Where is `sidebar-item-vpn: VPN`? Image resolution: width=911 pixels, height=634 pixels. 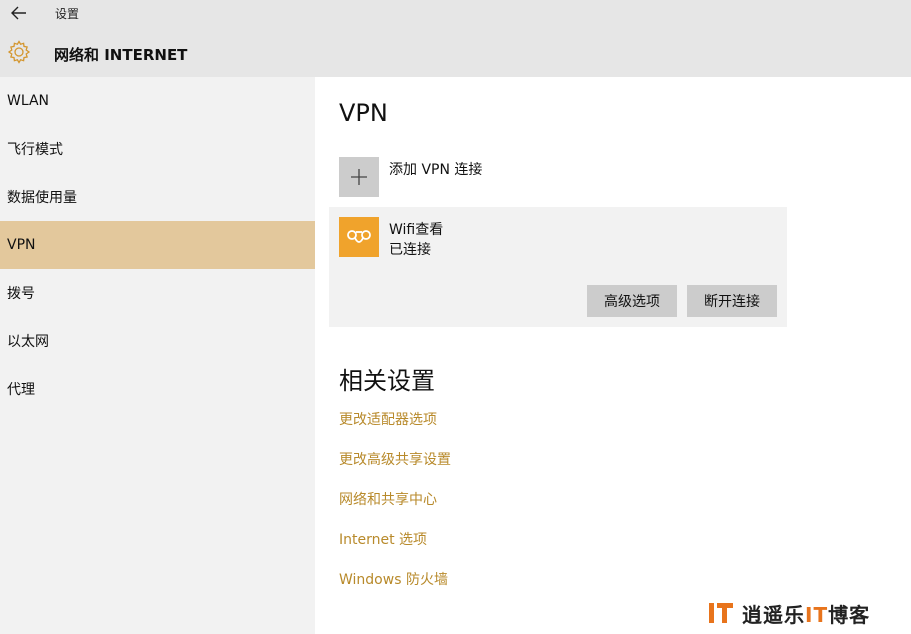 sidebar-item-vpn: VPN is located at coordinates (157, 245).